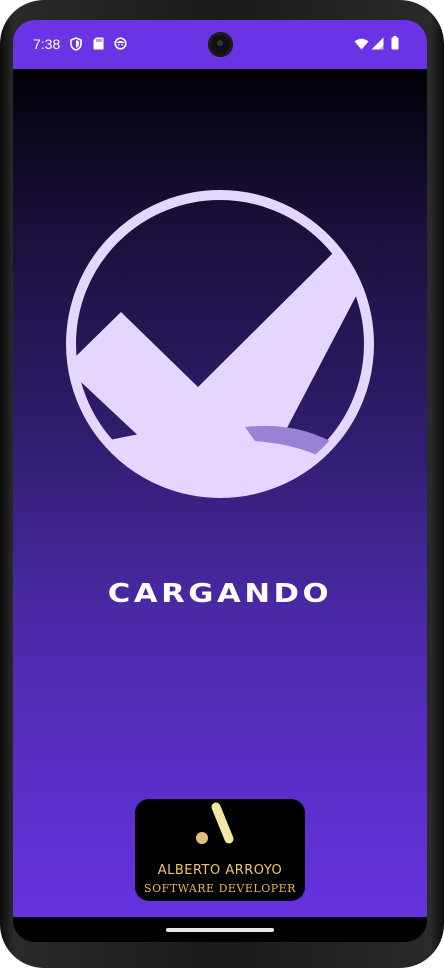 The width and height of the screenshot is (444, 968). Describe the element at coordinates (98, 43) in the screenshot. I see `sd-card-icon` at that location.